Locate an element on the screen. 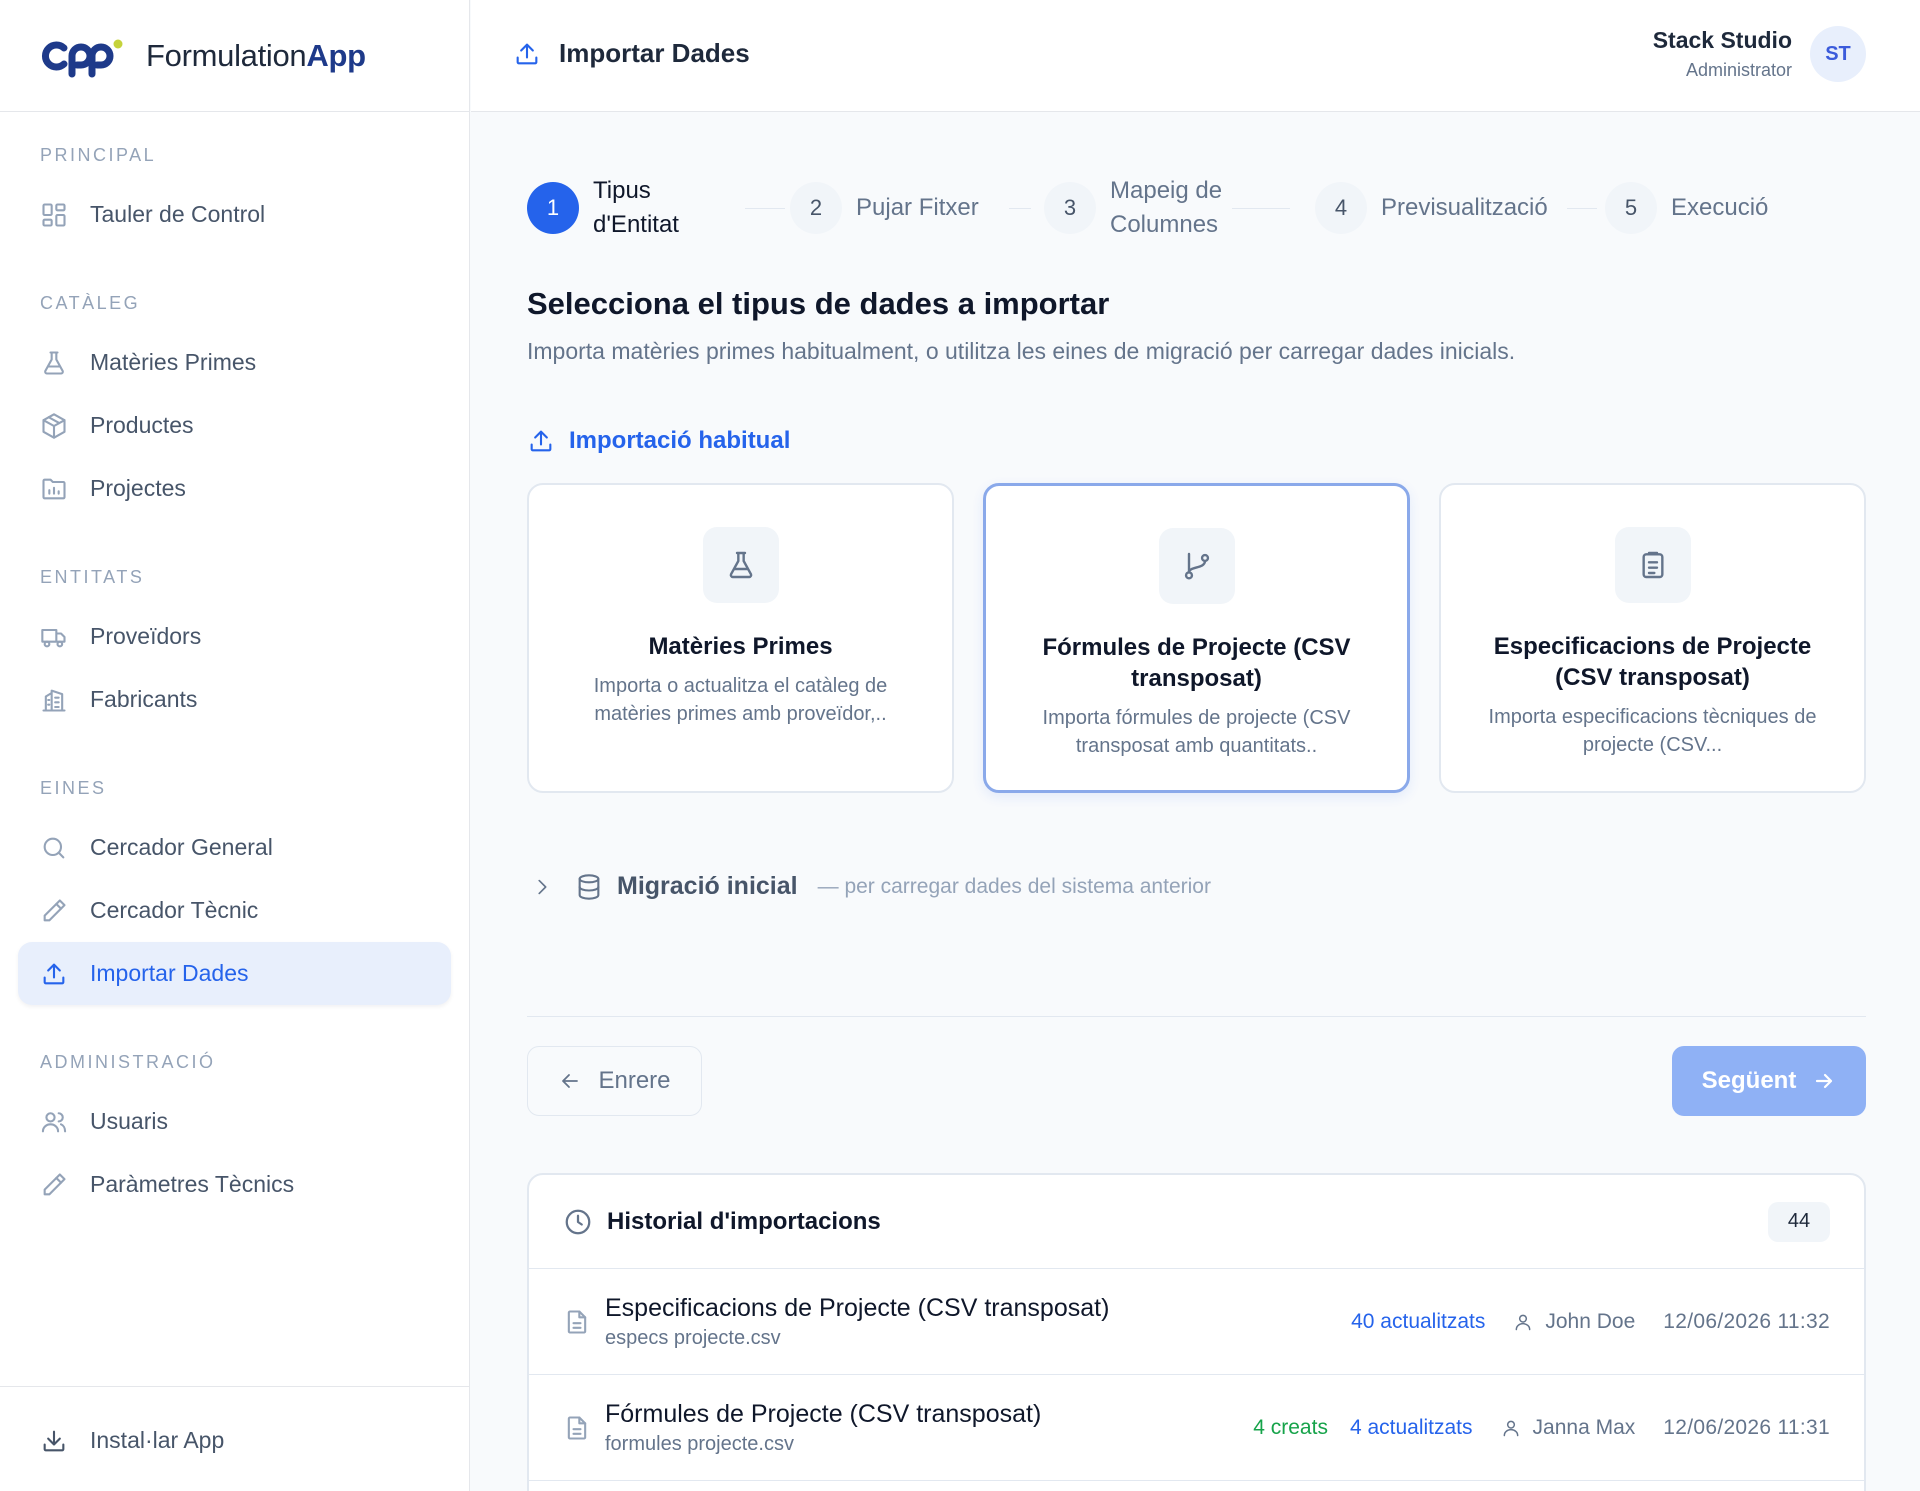 The height and width of the screenshot is (1491, 1920). step-number: 5 is located at coordinates (1631, 208).